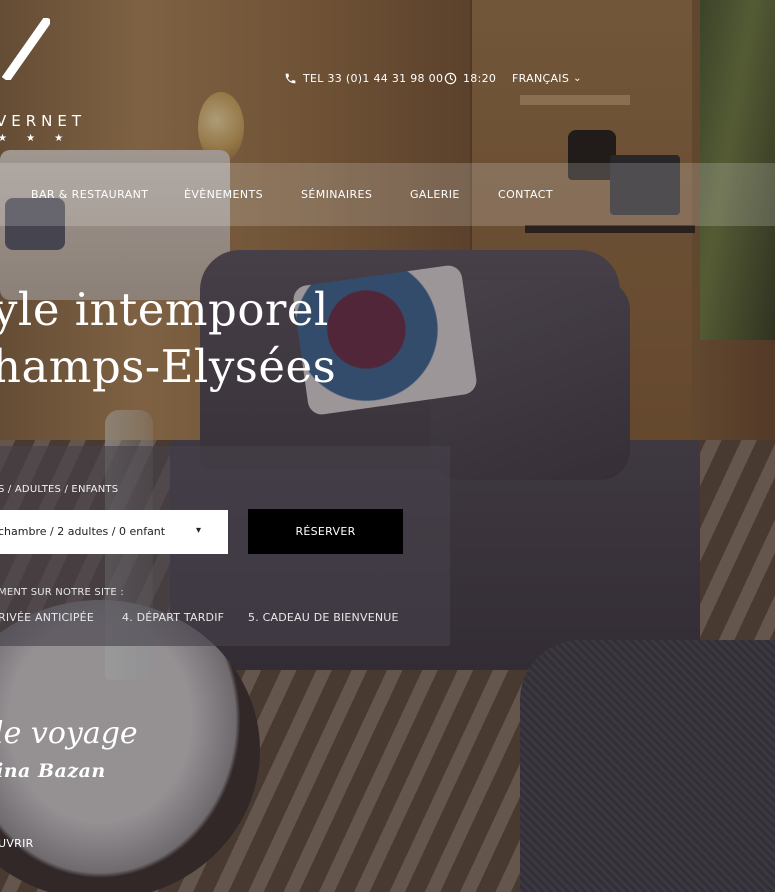  I want to click on logo-text: VERNET, so click(43, 121).